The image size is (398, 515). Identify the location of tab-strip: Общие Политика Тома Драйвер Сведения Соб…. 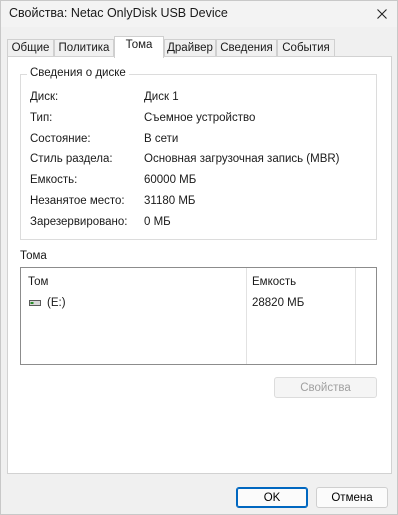
(199, 47).